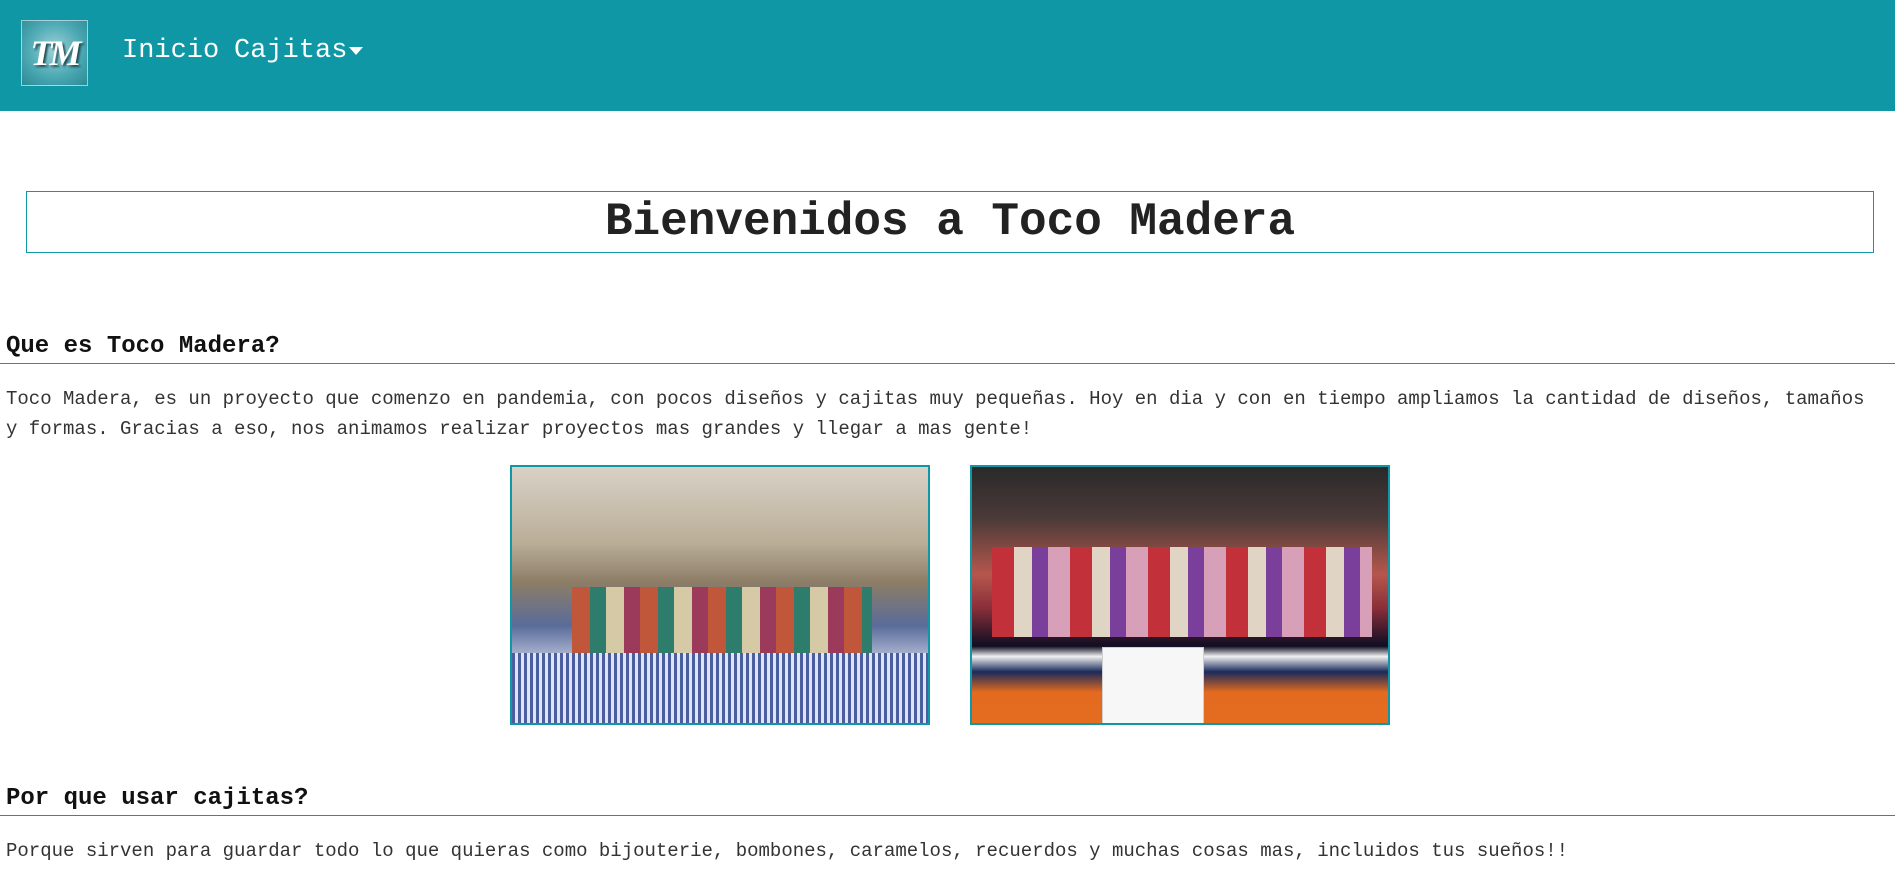 This screenshot has width=1895, height=894. I want to click on photo-sign, so click(1153, 685).